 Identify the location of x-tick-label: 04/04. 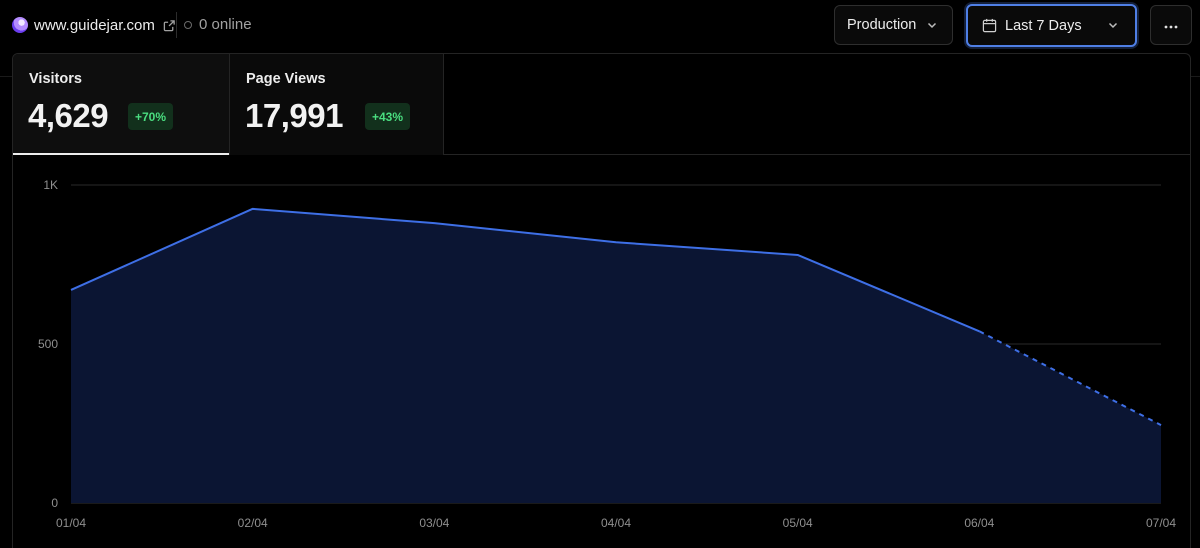
(616, 523).